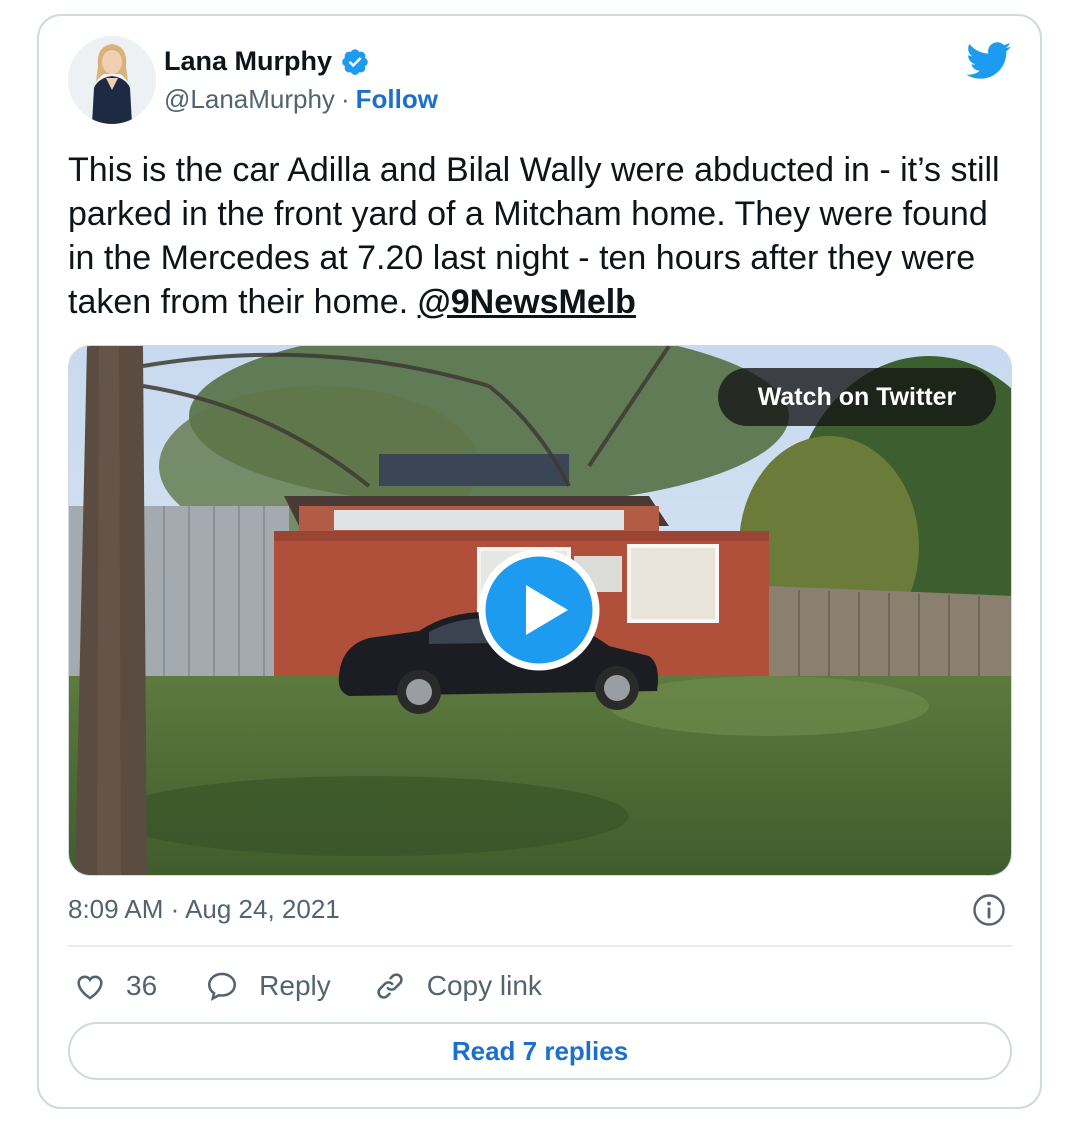  I want to click on read-replies-button: Read 7 replies, so click(540, 1051).